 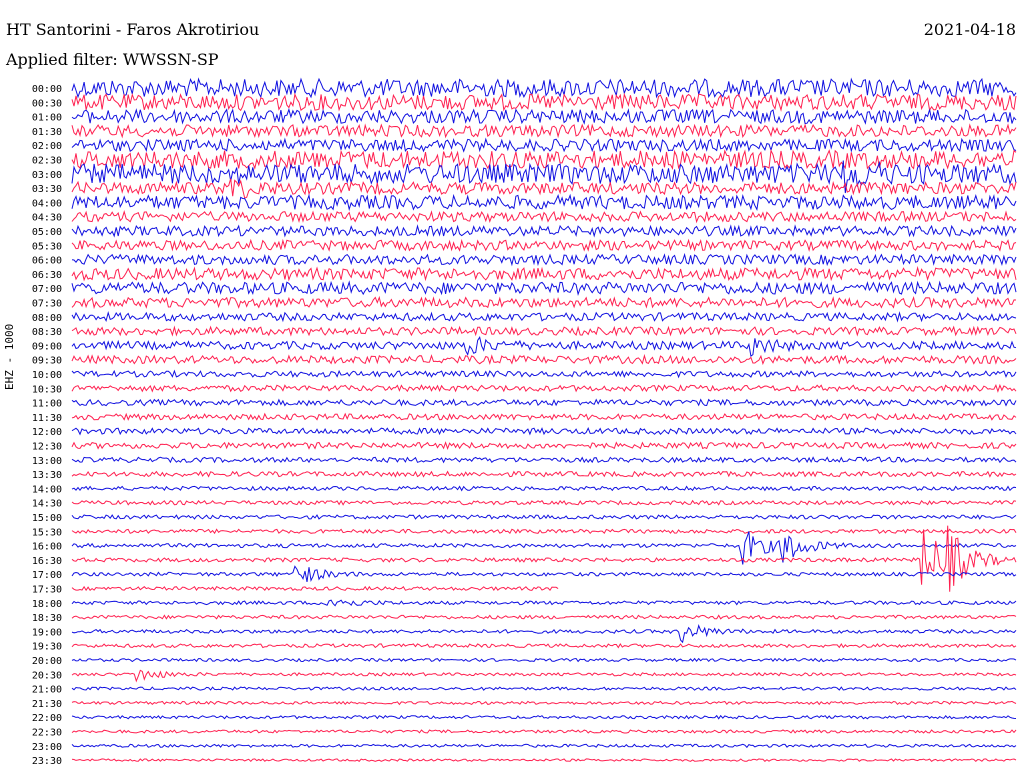 What do you see at coordinates (47, 146) in the screenshot?
I see `row-time-label: 02:00` at bounding box center [47, 146].